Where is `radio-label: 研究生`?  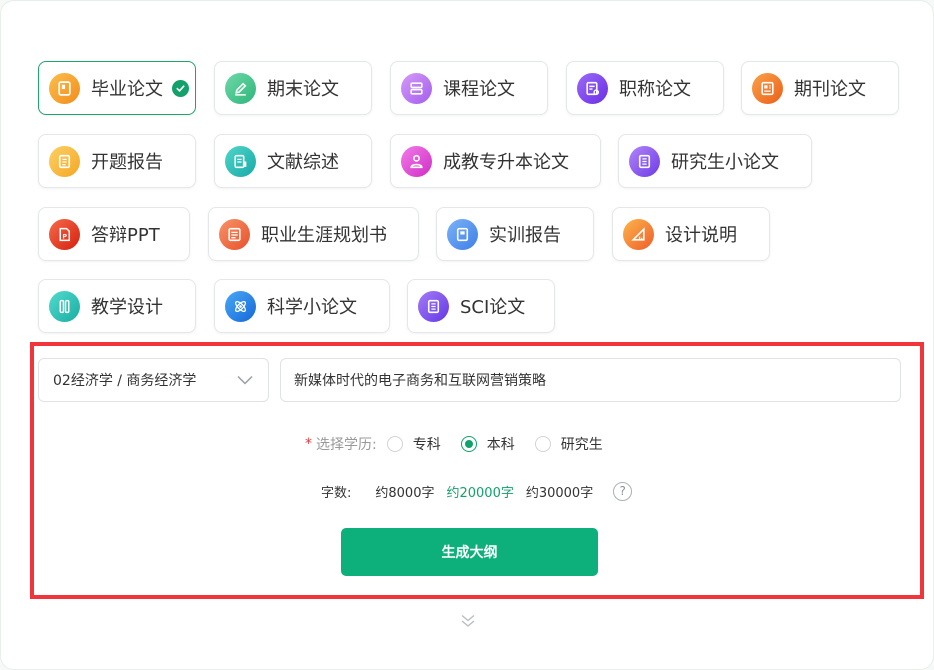 radio-label: 研究生 is located at coordinates (581, 445).